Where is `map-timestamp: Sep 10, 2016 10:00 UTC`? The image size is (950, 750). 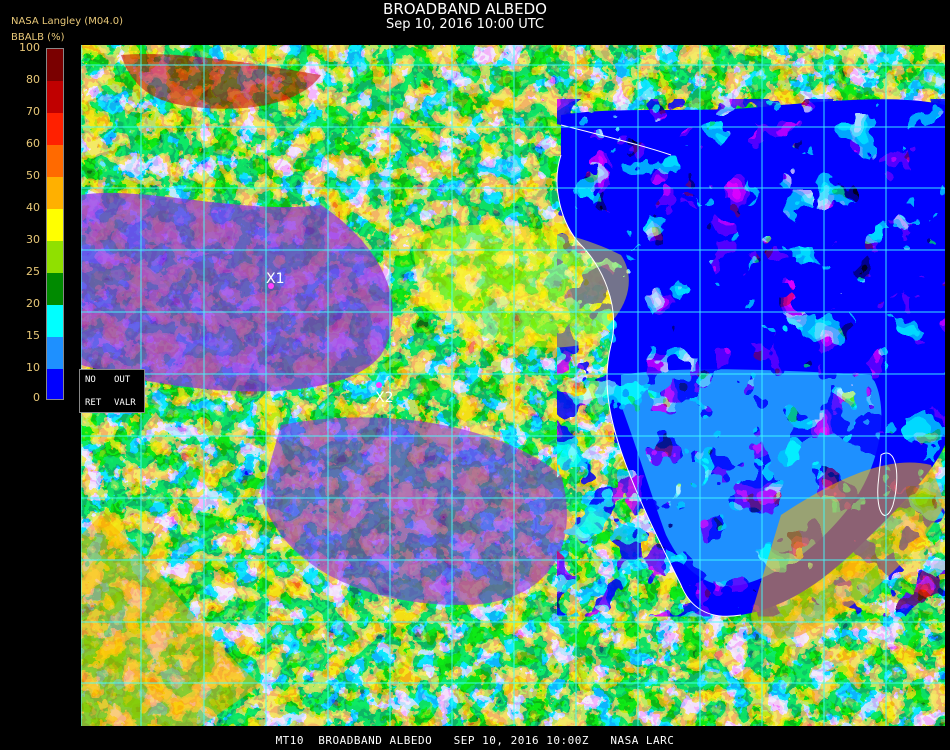 map-timestamp: Sep 10, 2016 10:00 UTC is located at coordinates (465, 24).